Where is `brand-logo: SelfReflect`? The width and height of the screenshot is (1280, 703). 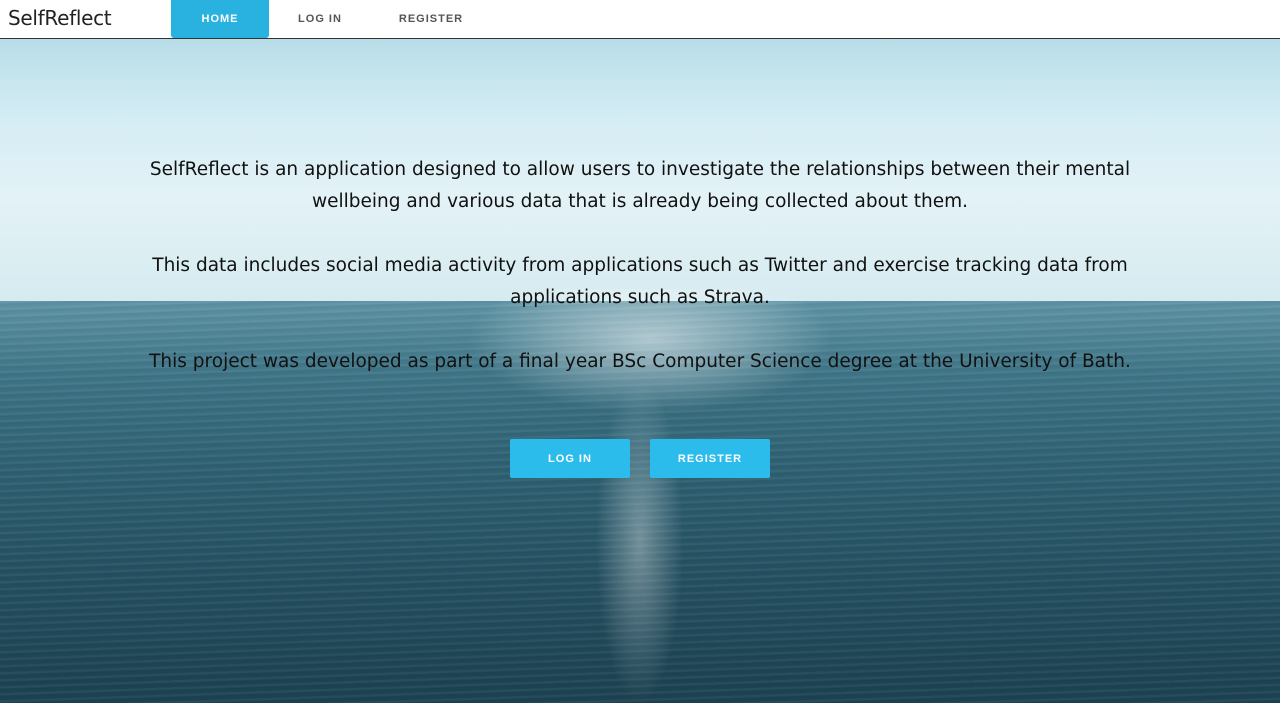 brand-logo: SelfReflect is located at coordinates (60, 18).